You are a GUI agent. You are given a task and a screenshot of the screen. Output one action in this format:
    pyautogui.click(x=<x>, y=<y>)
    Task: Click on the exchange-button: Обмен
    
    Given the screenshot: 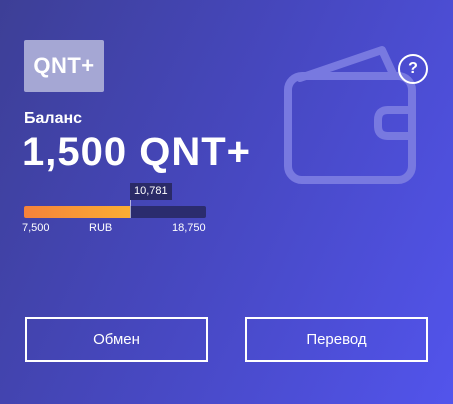 What is the action you would take?
    pyautogui.click(x=116, y=339)
    